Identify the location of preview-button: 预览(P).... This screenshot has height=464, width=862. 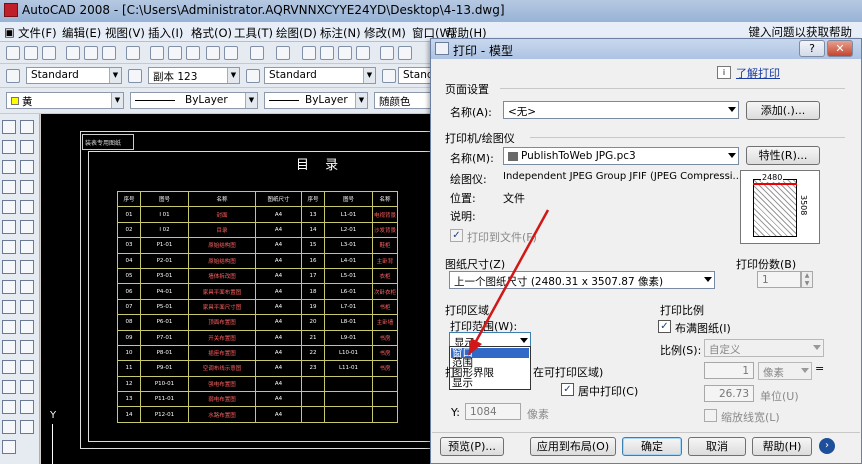
(472, 446).